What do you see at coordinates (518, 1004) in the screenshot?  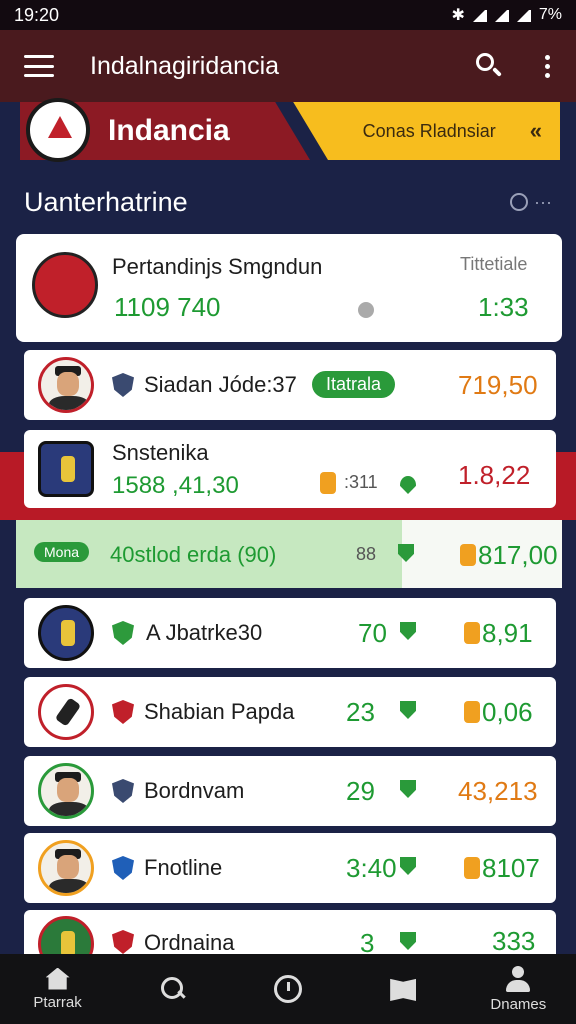 I see `nav-profile-label: Dnames` at bounding box center [518, 1004].